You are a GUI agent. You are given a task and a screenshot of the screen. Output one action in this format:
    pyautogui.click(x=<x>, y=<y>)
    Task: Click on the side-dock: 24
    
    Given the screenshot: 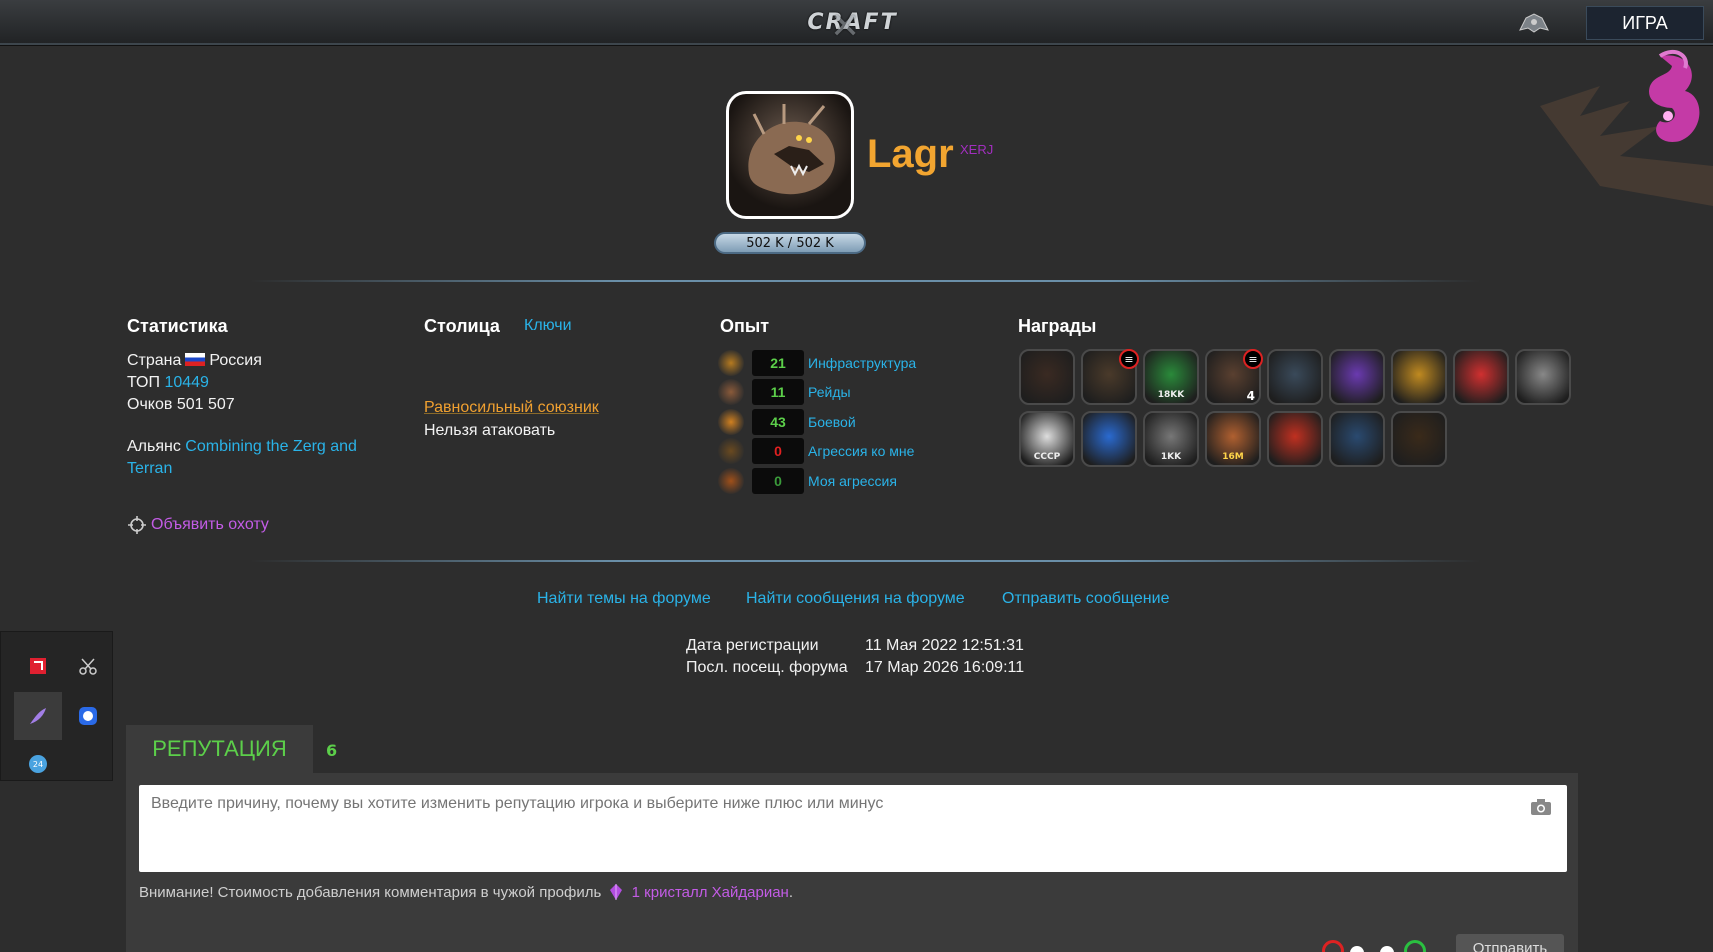 What is the action you would take?
    pyautogui.click(x=56, y=706)
    